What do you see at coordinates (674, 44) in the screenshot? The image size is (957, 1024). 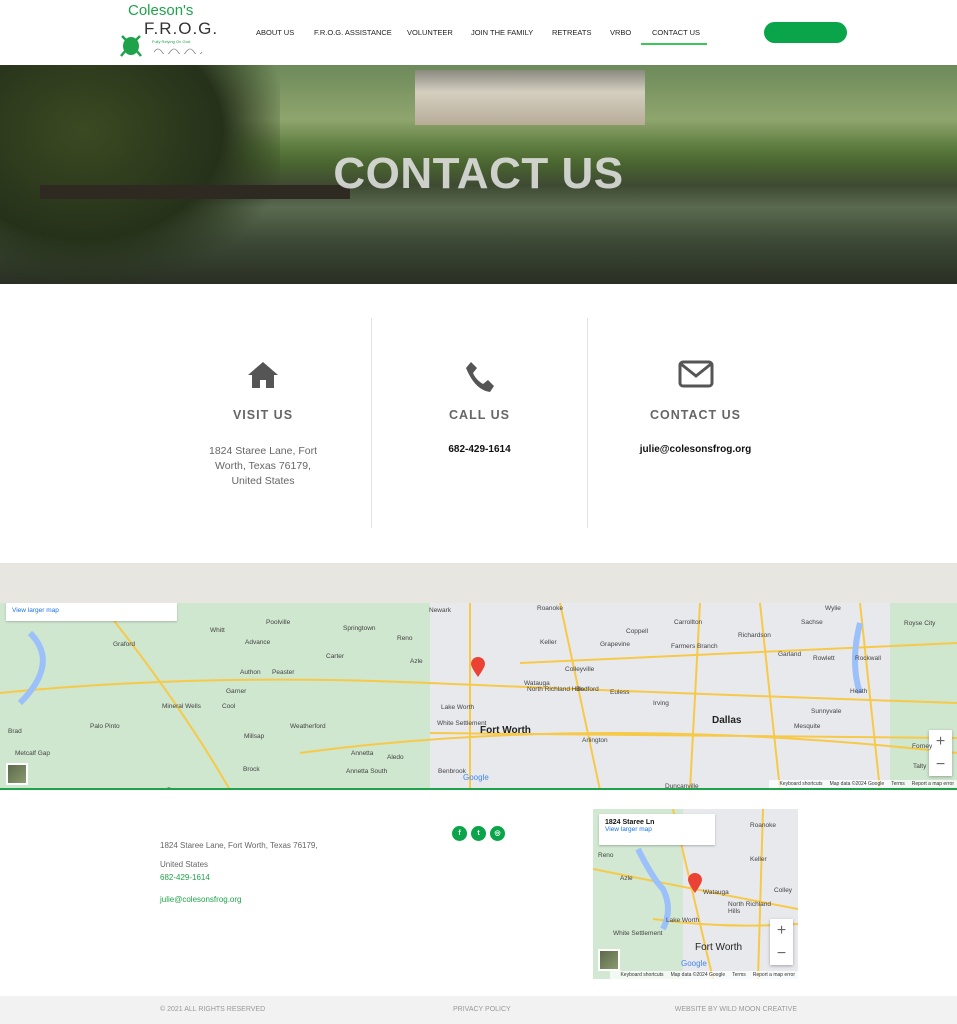 I see `active-nav-indicator` at bounding box center [674, 44].